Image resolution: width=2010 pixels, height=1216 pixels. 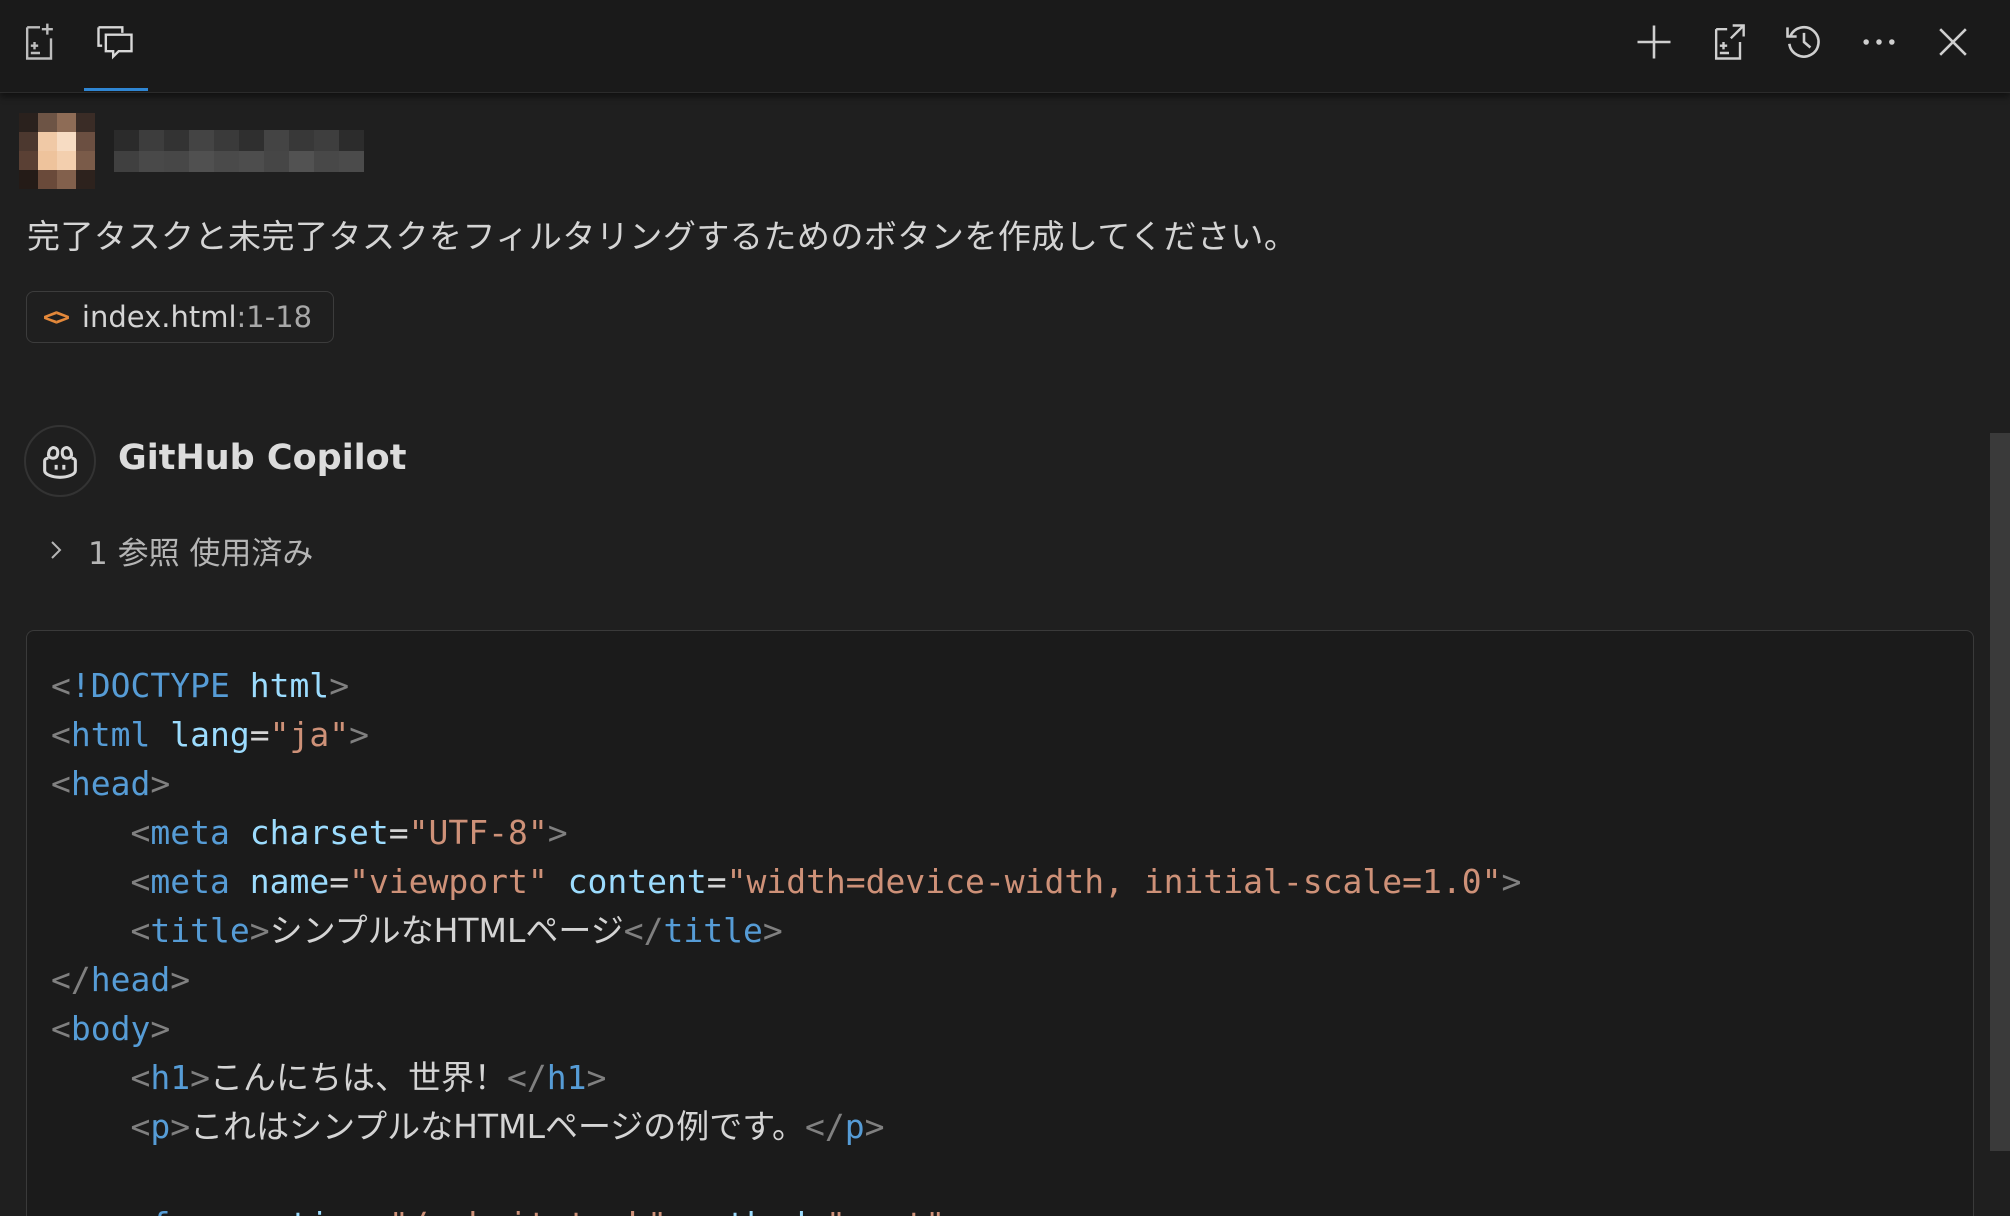 What do you see at coordinates (566, 1077) in the screenshot?
I see `code-token: h1` at bounding box center [566, 1077].